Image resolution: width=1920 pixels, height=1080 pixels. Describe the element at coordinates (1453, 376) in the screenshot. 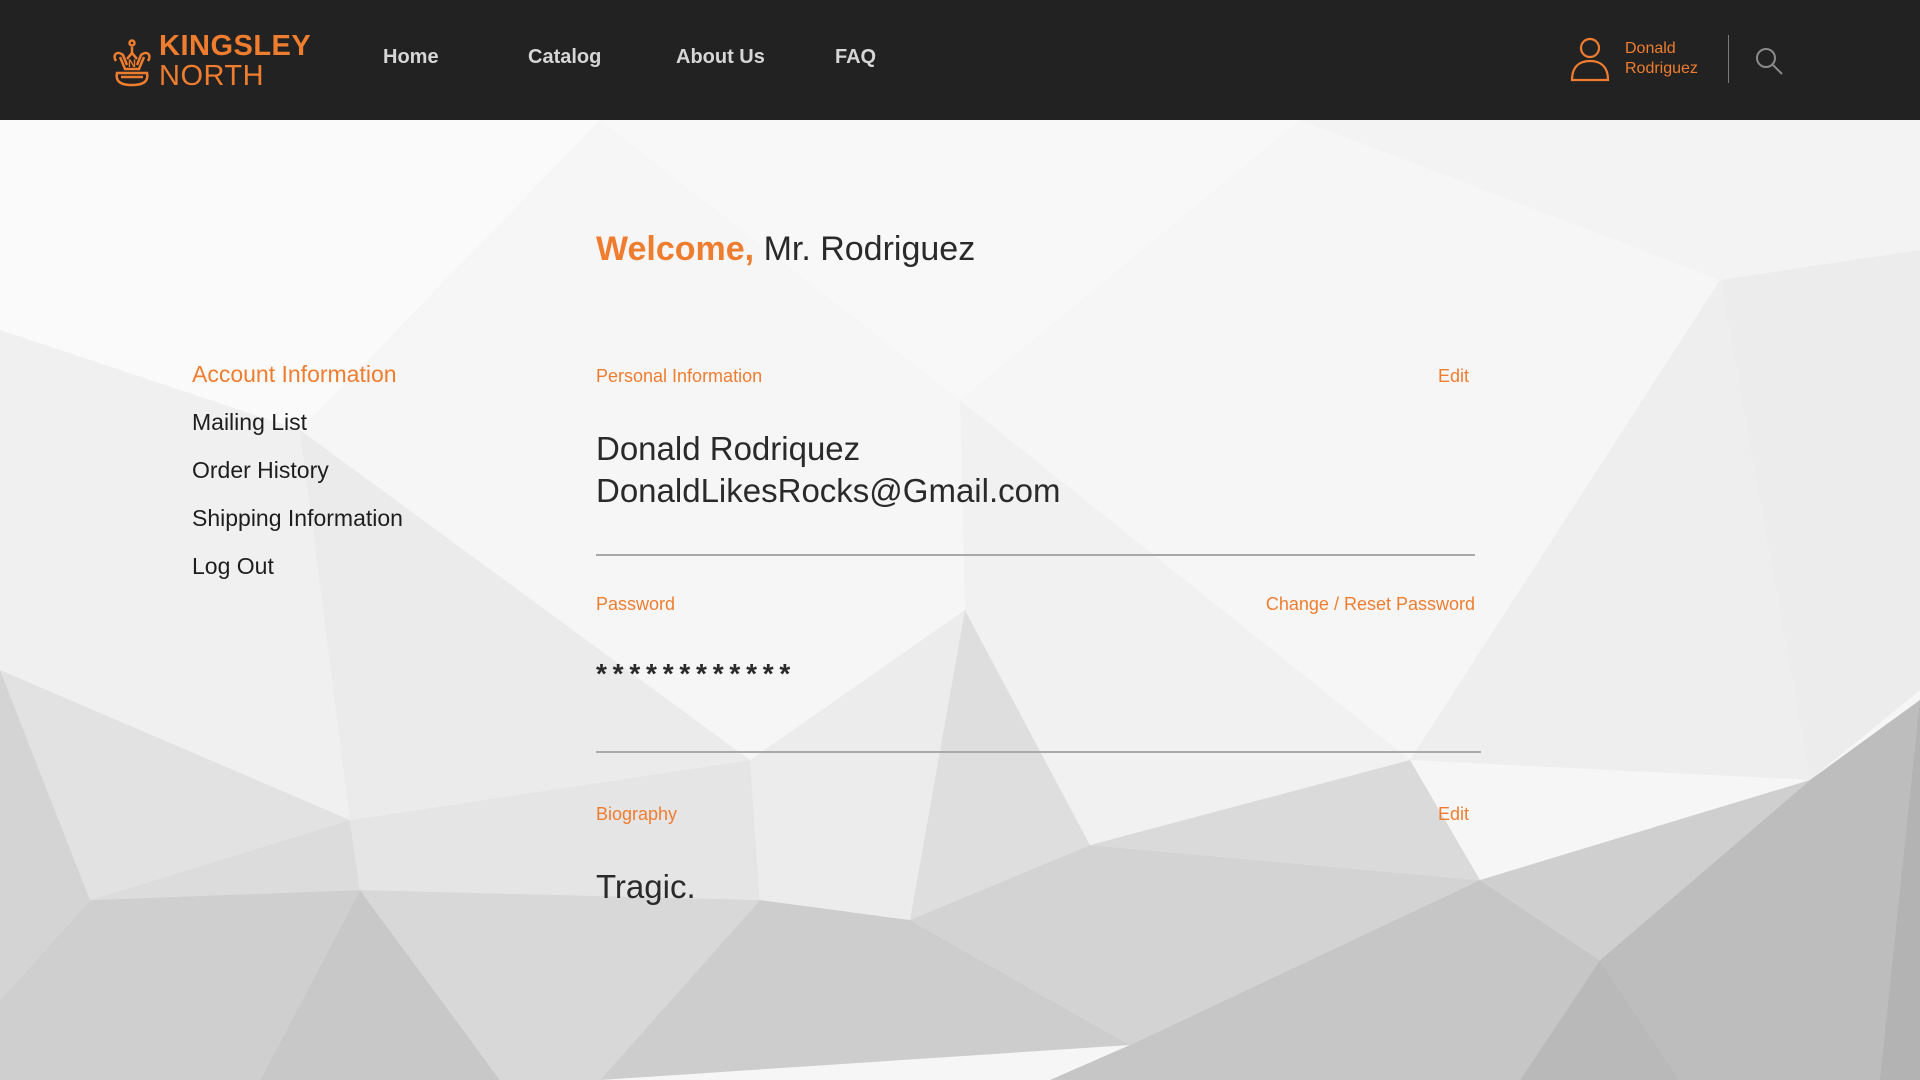

I see `personal-info-edit-link: Edit` at that location.